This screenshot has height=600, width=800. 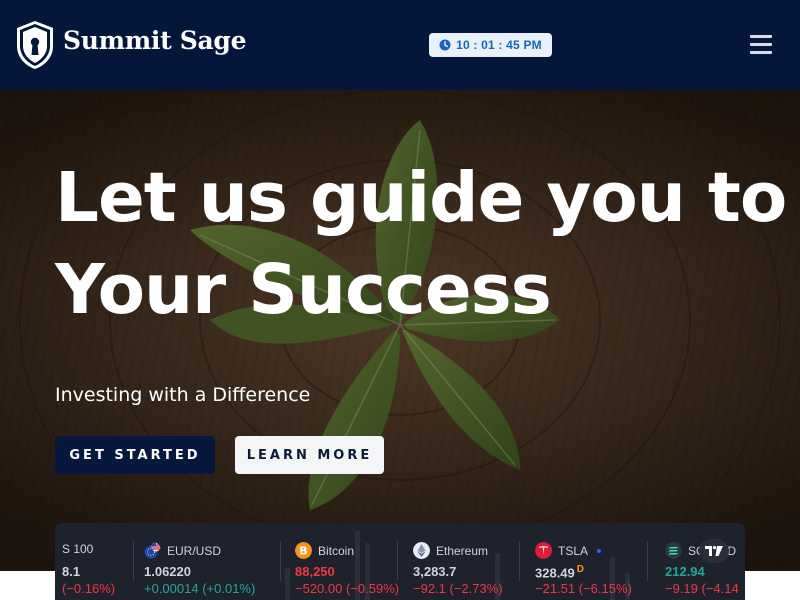 I want to click on svg-text: B, so click(x=303, y=551).